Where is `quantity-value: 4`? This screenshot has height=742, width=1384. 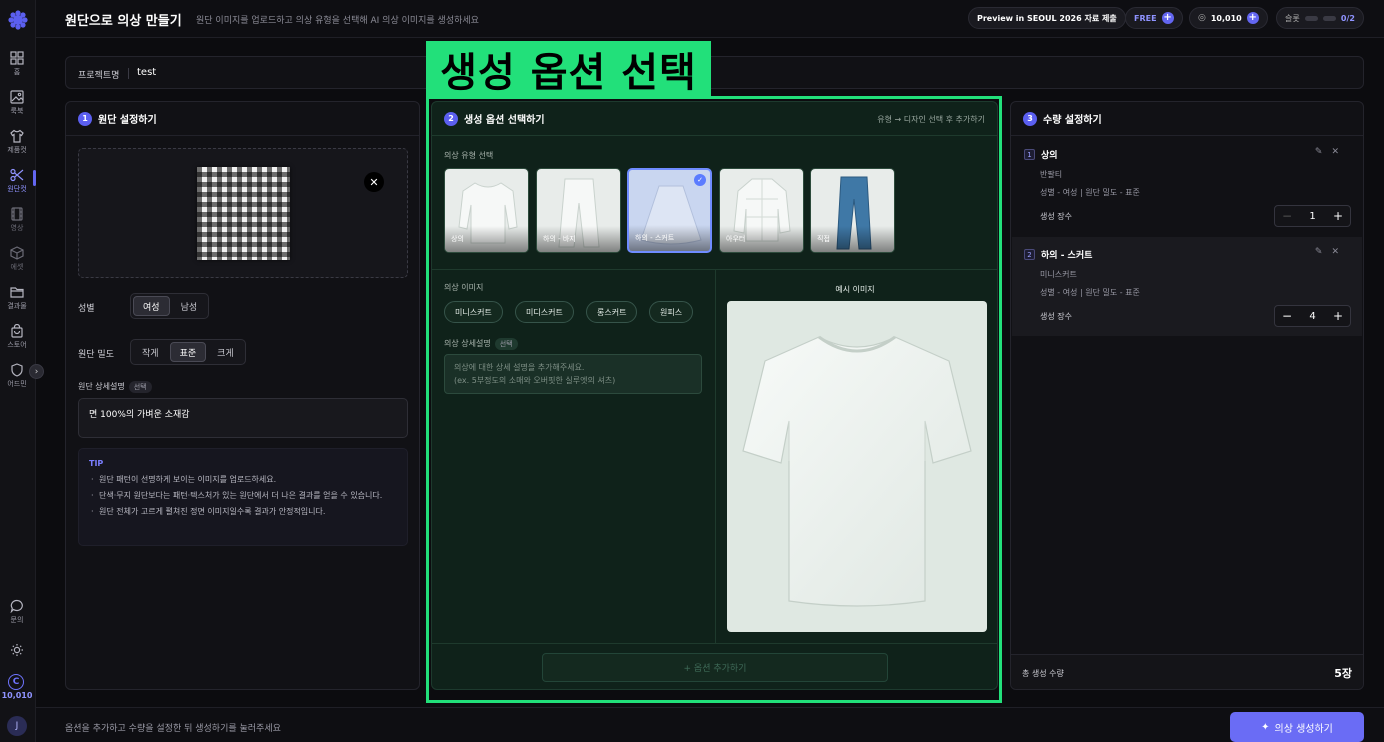 quantity-value: 4 is located at coordinates (1312, 316).